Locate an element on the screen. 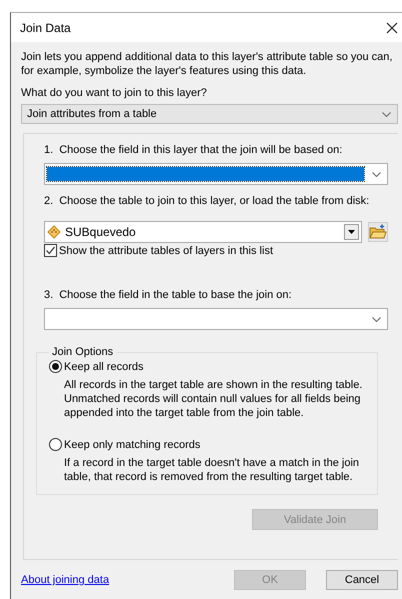 The image size is (402, 599). table-dropdown: SUBquevedo is located at coordinates (203, 232).